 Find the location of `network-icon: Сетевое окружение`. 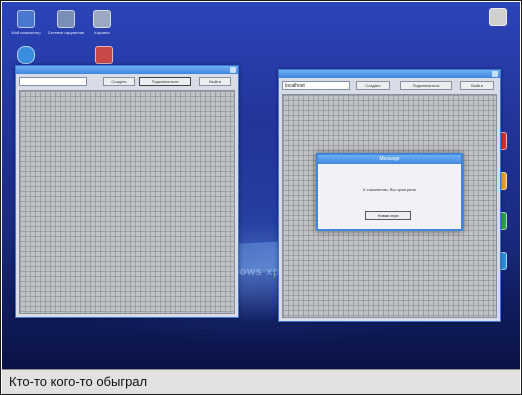

network-icon: Сетевое окружение is located at coordinates (66, 22).